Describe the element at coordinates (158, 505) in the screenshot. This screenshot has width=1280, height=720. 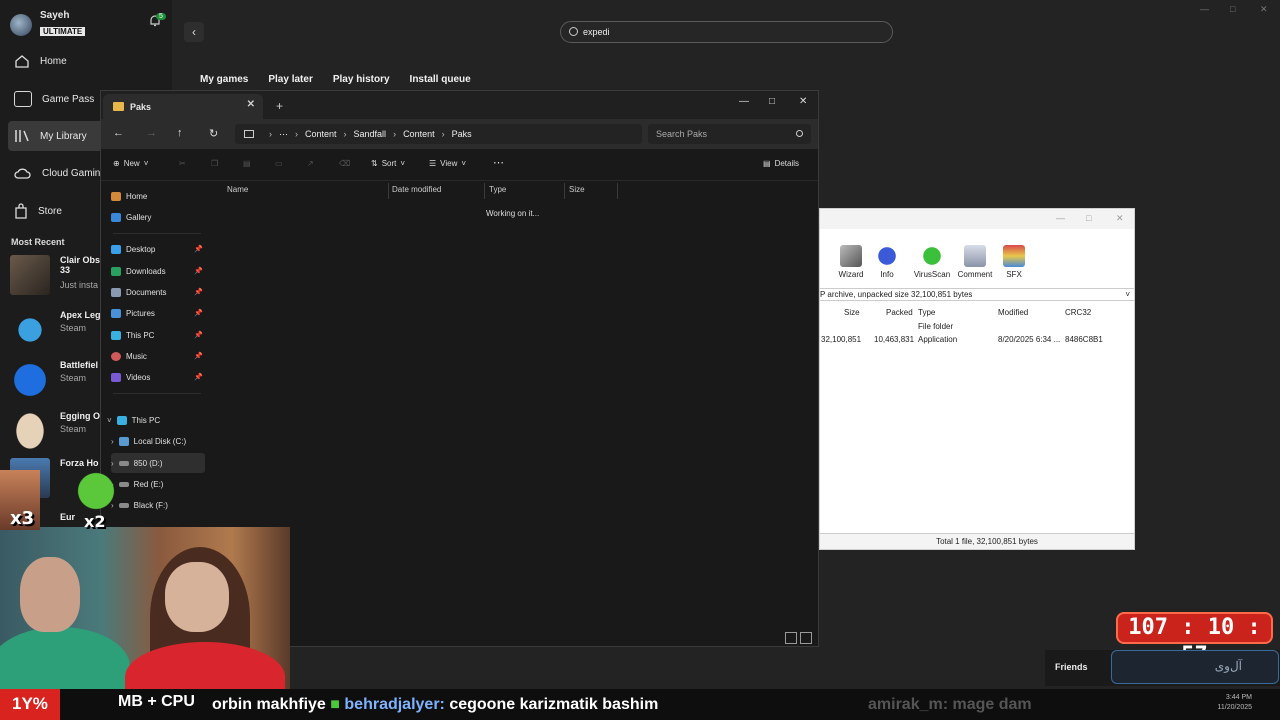
I see `nav-drive-f: ›Black (F:)` at that location.